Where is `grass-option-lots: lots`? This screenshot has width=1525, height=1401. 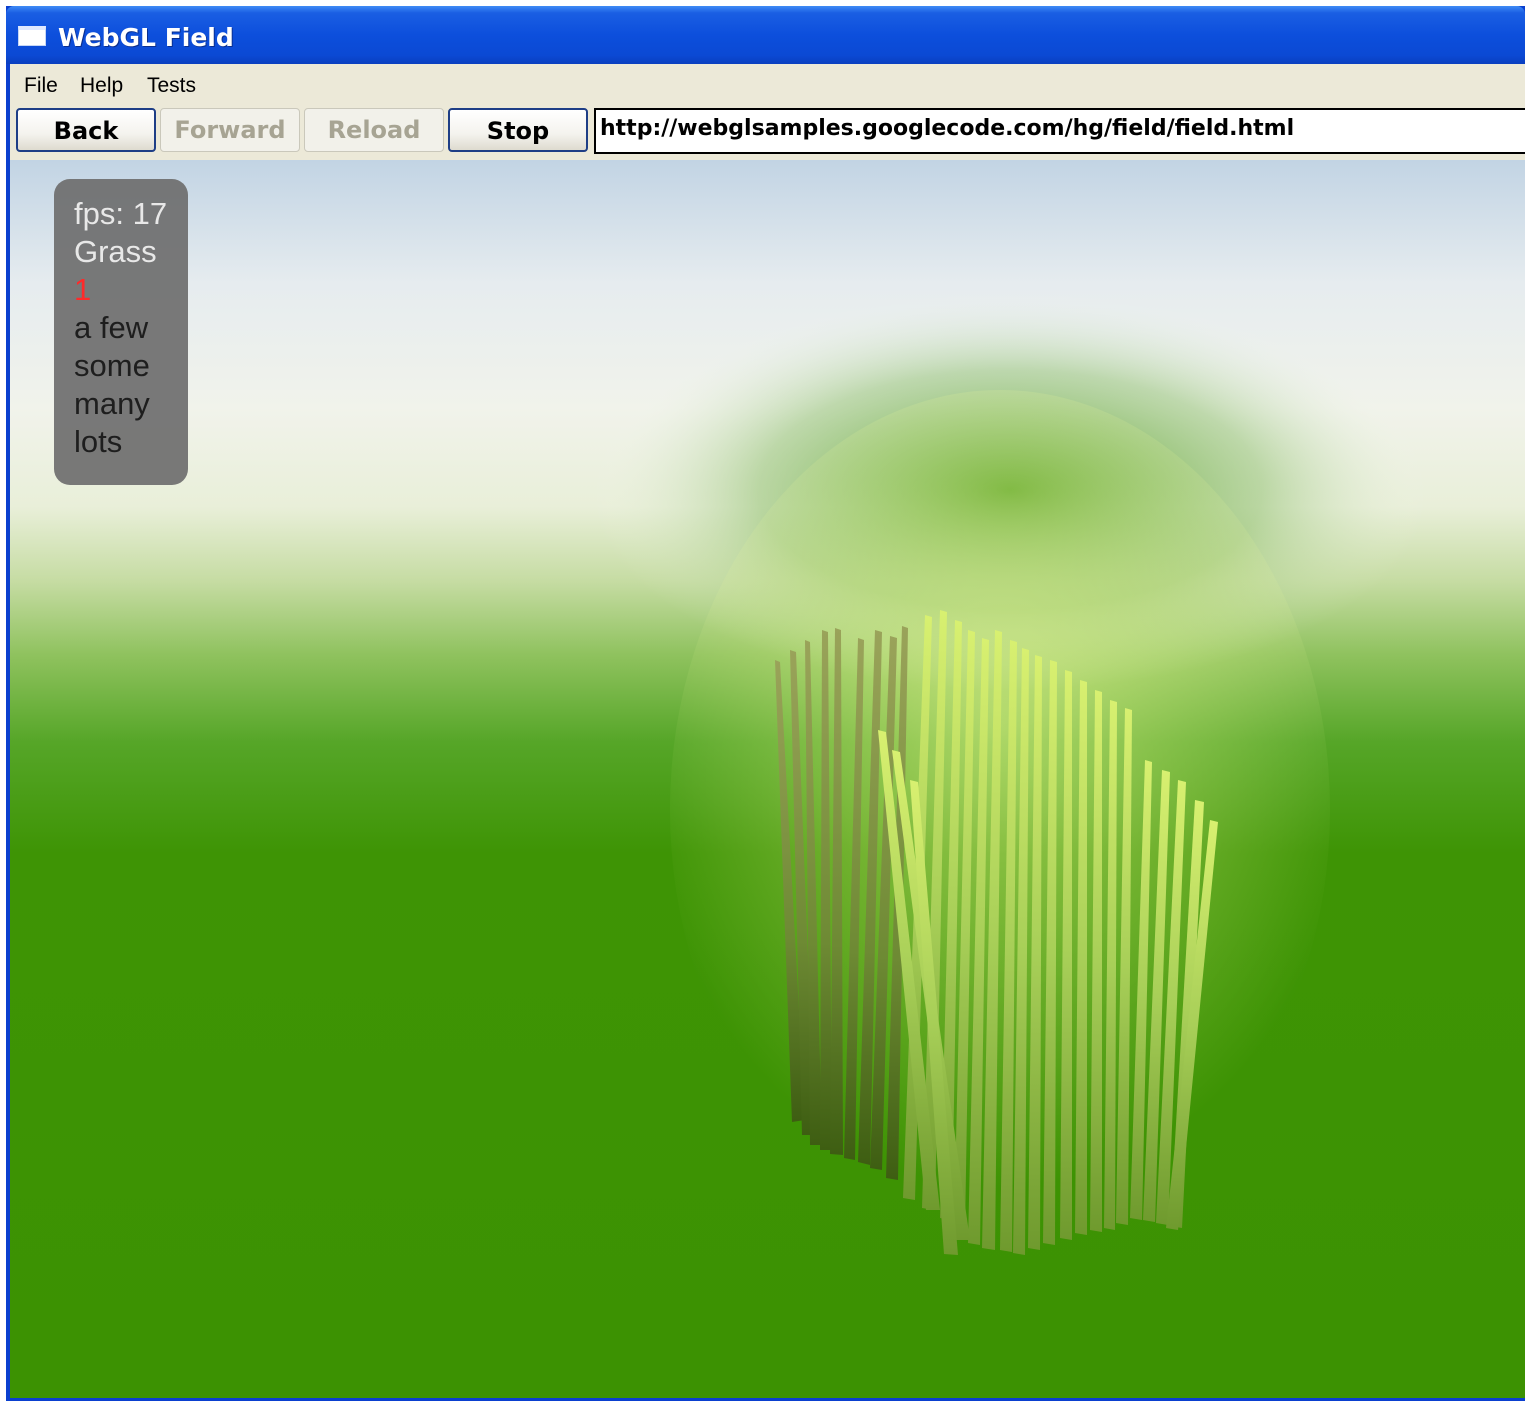
grass-option-lots: lots is located at coordinates (131, 442).